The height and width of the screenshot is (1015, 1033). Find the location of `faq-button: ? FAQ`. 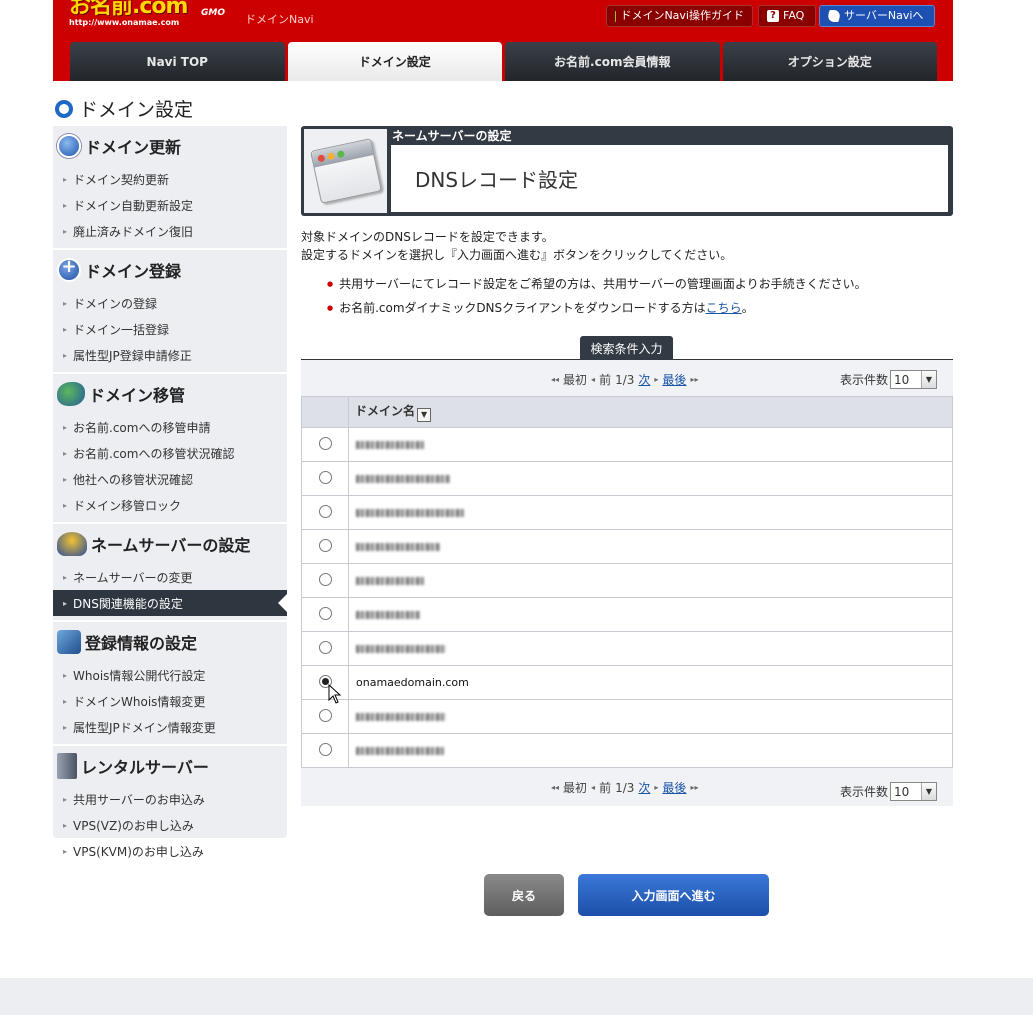

faq-button: ? FAQ is located at coordinates (787, 16).